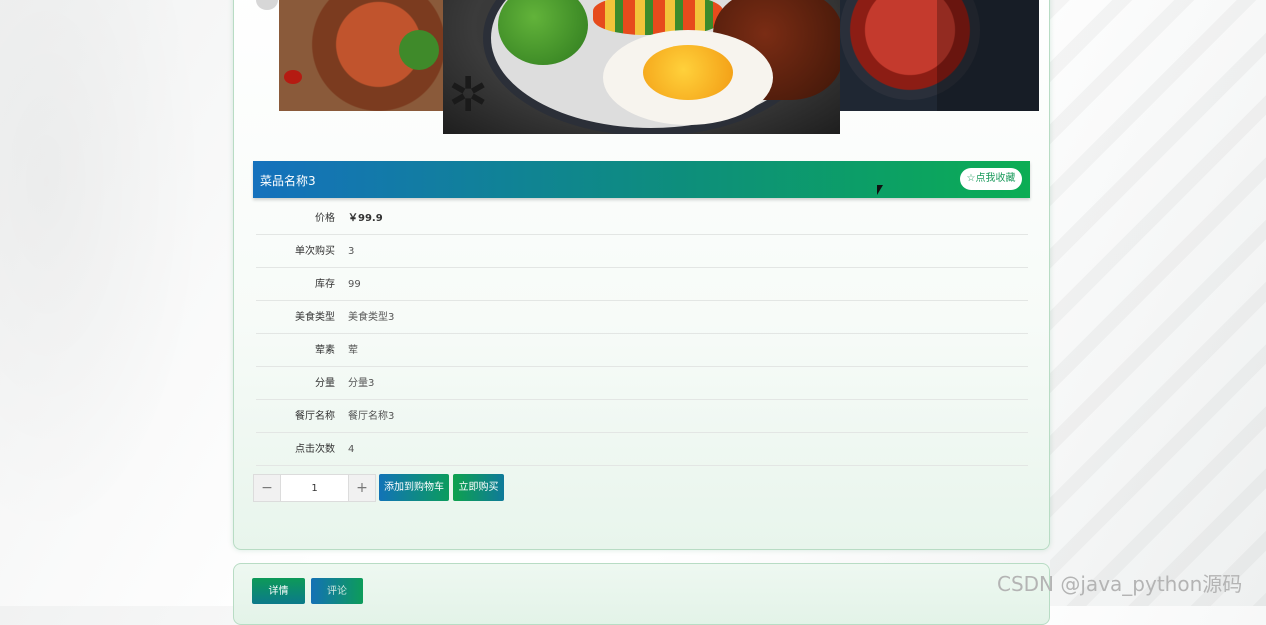  I want to click on buy-now-button: 立即购买, so click(478, 487).